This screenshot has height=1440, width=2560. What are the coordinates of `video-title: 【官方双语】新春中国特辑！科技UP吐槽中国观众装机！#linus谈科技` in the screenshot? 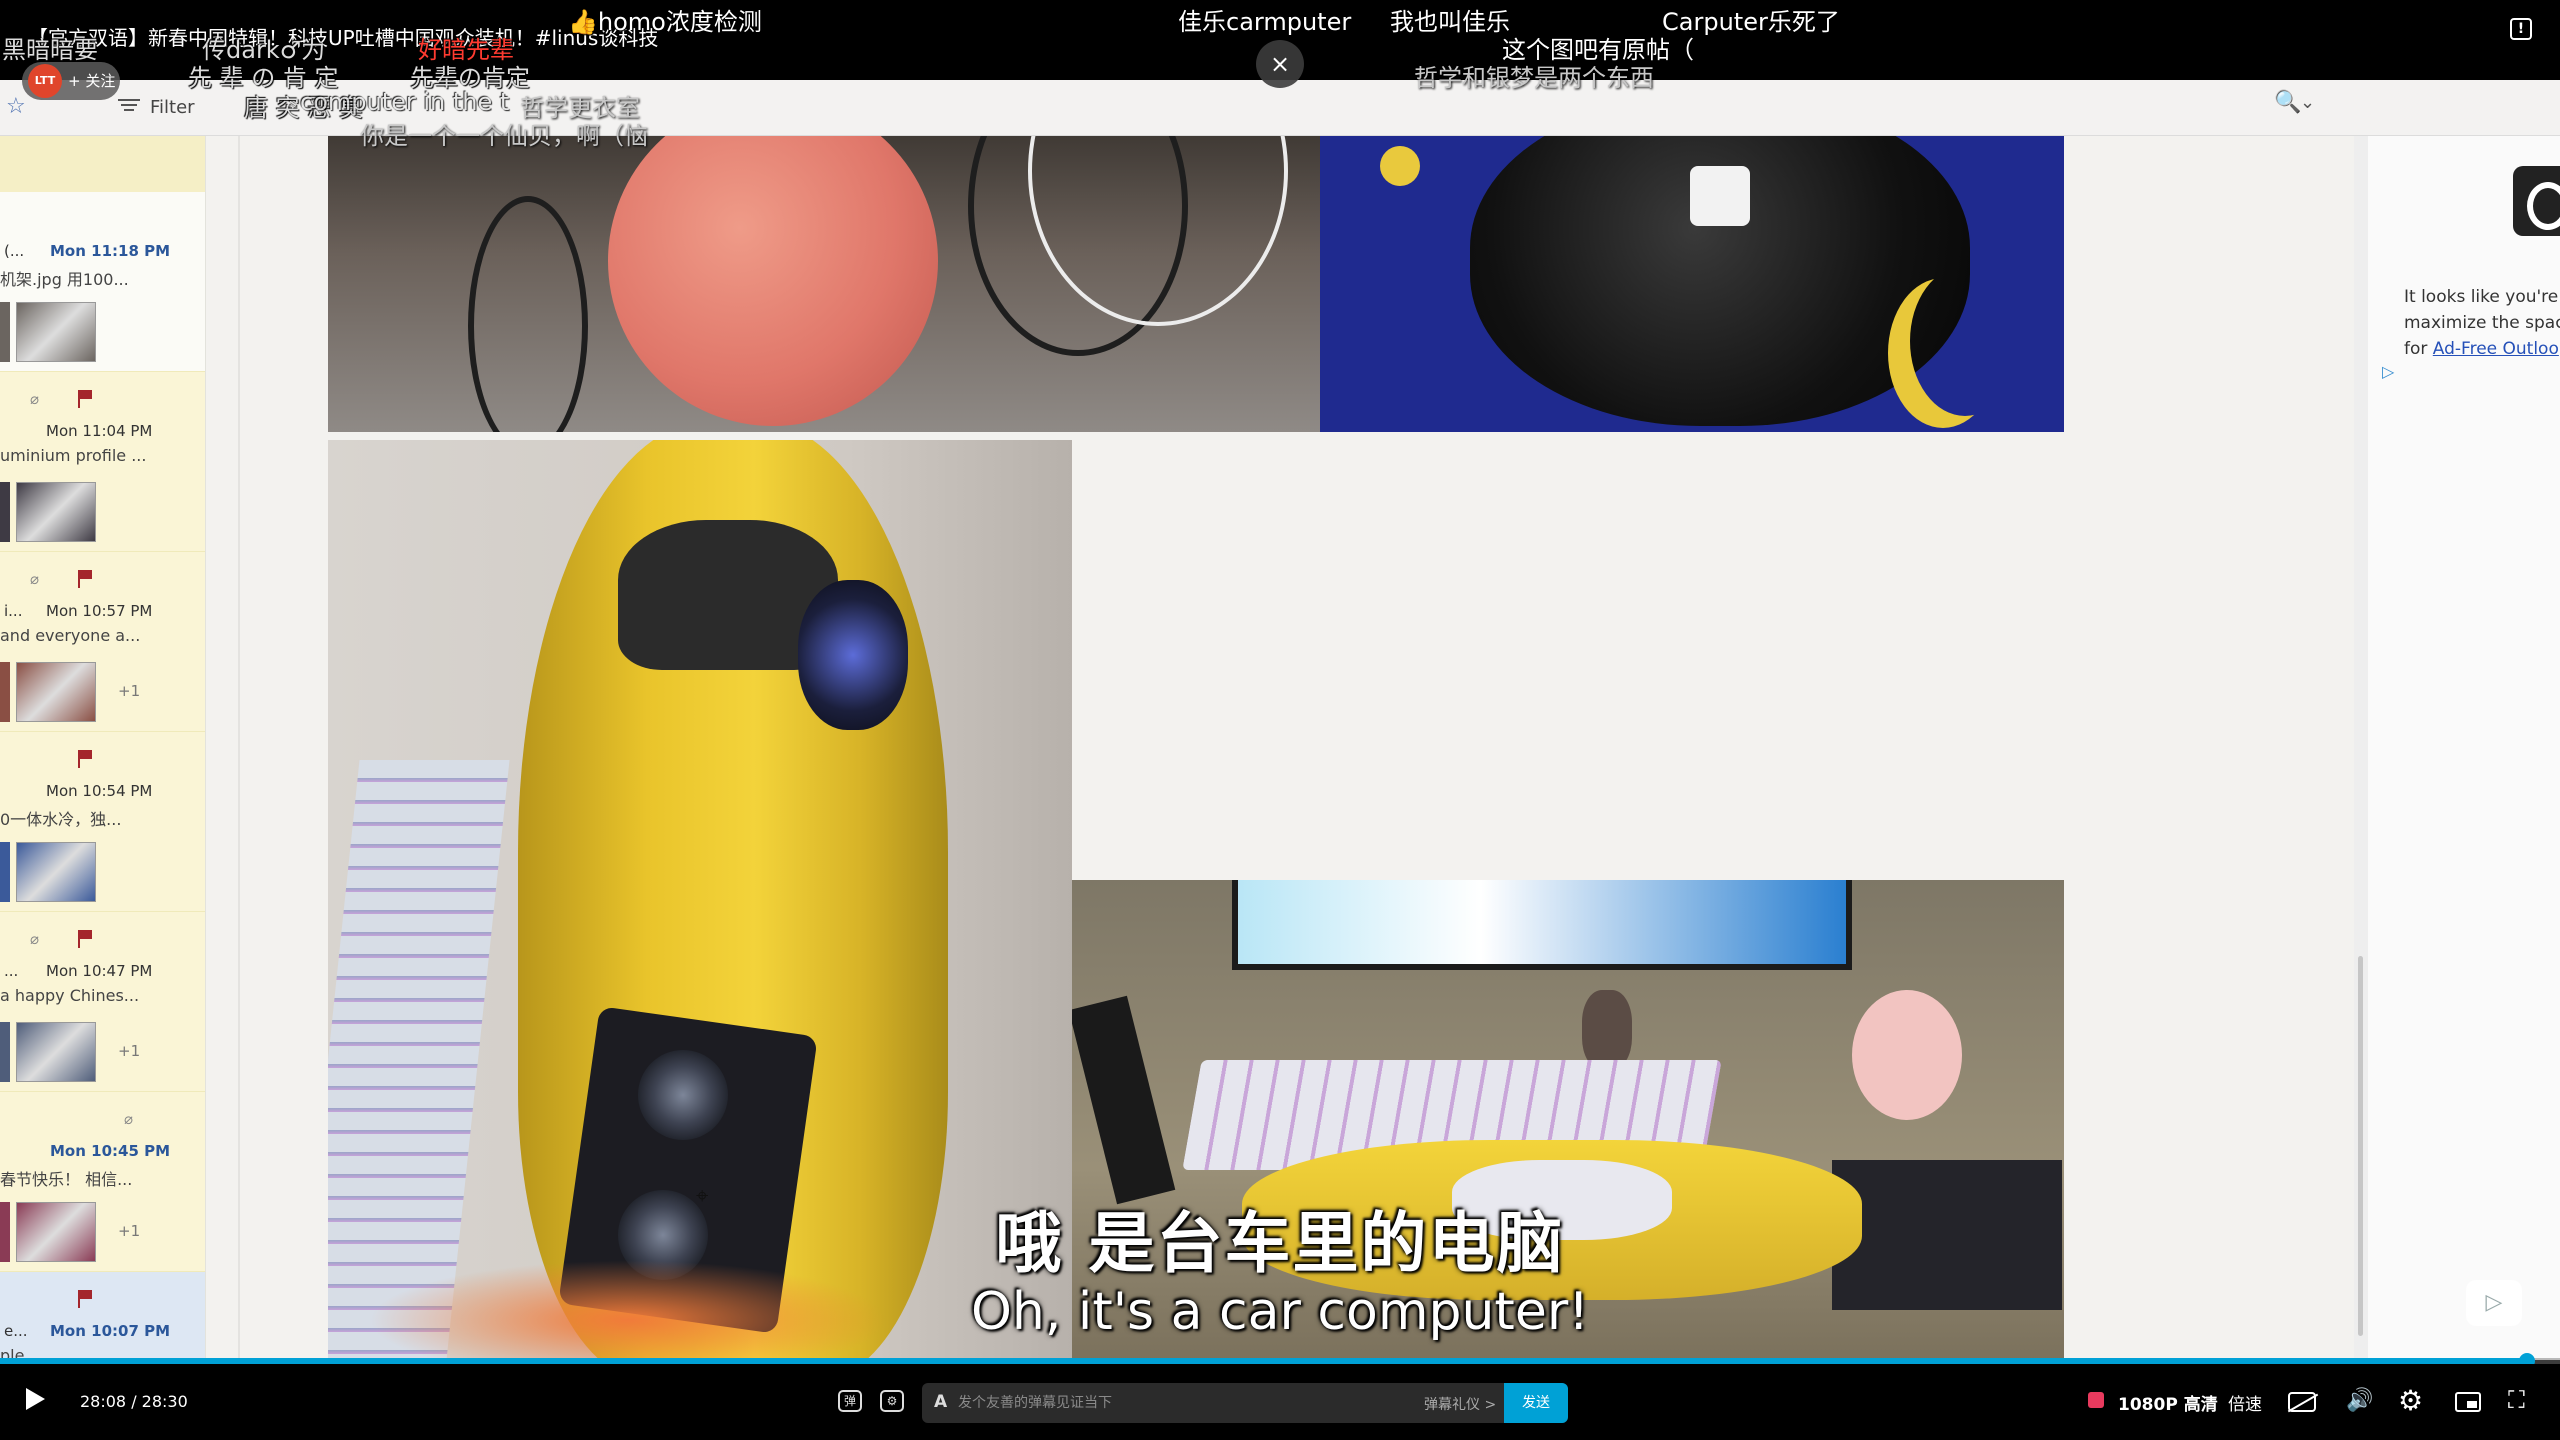 It's located at (343, 38).